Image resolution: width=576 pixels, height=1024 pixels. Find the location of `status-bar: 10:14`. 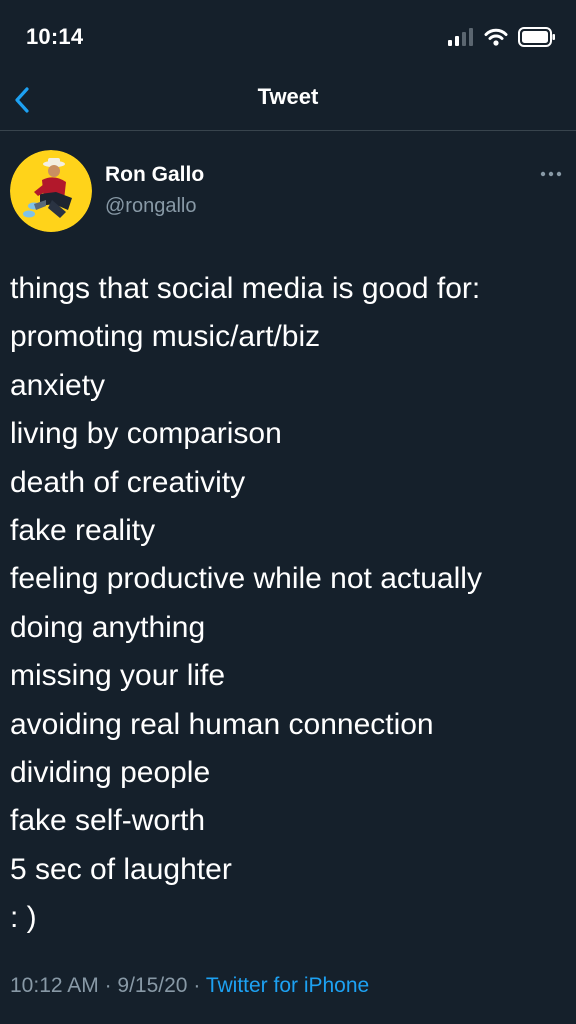

status-bar: 10:14 is located at coordinates (288, 36).